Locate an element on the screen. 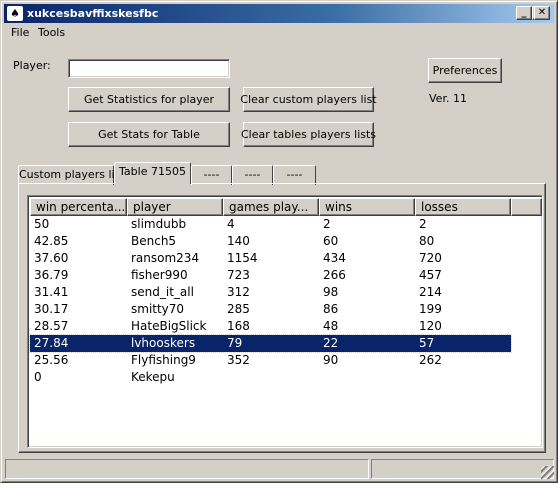 This screenshot has width=558, height=483. cell-games-played: 79 is located at coordinates (235, 343).